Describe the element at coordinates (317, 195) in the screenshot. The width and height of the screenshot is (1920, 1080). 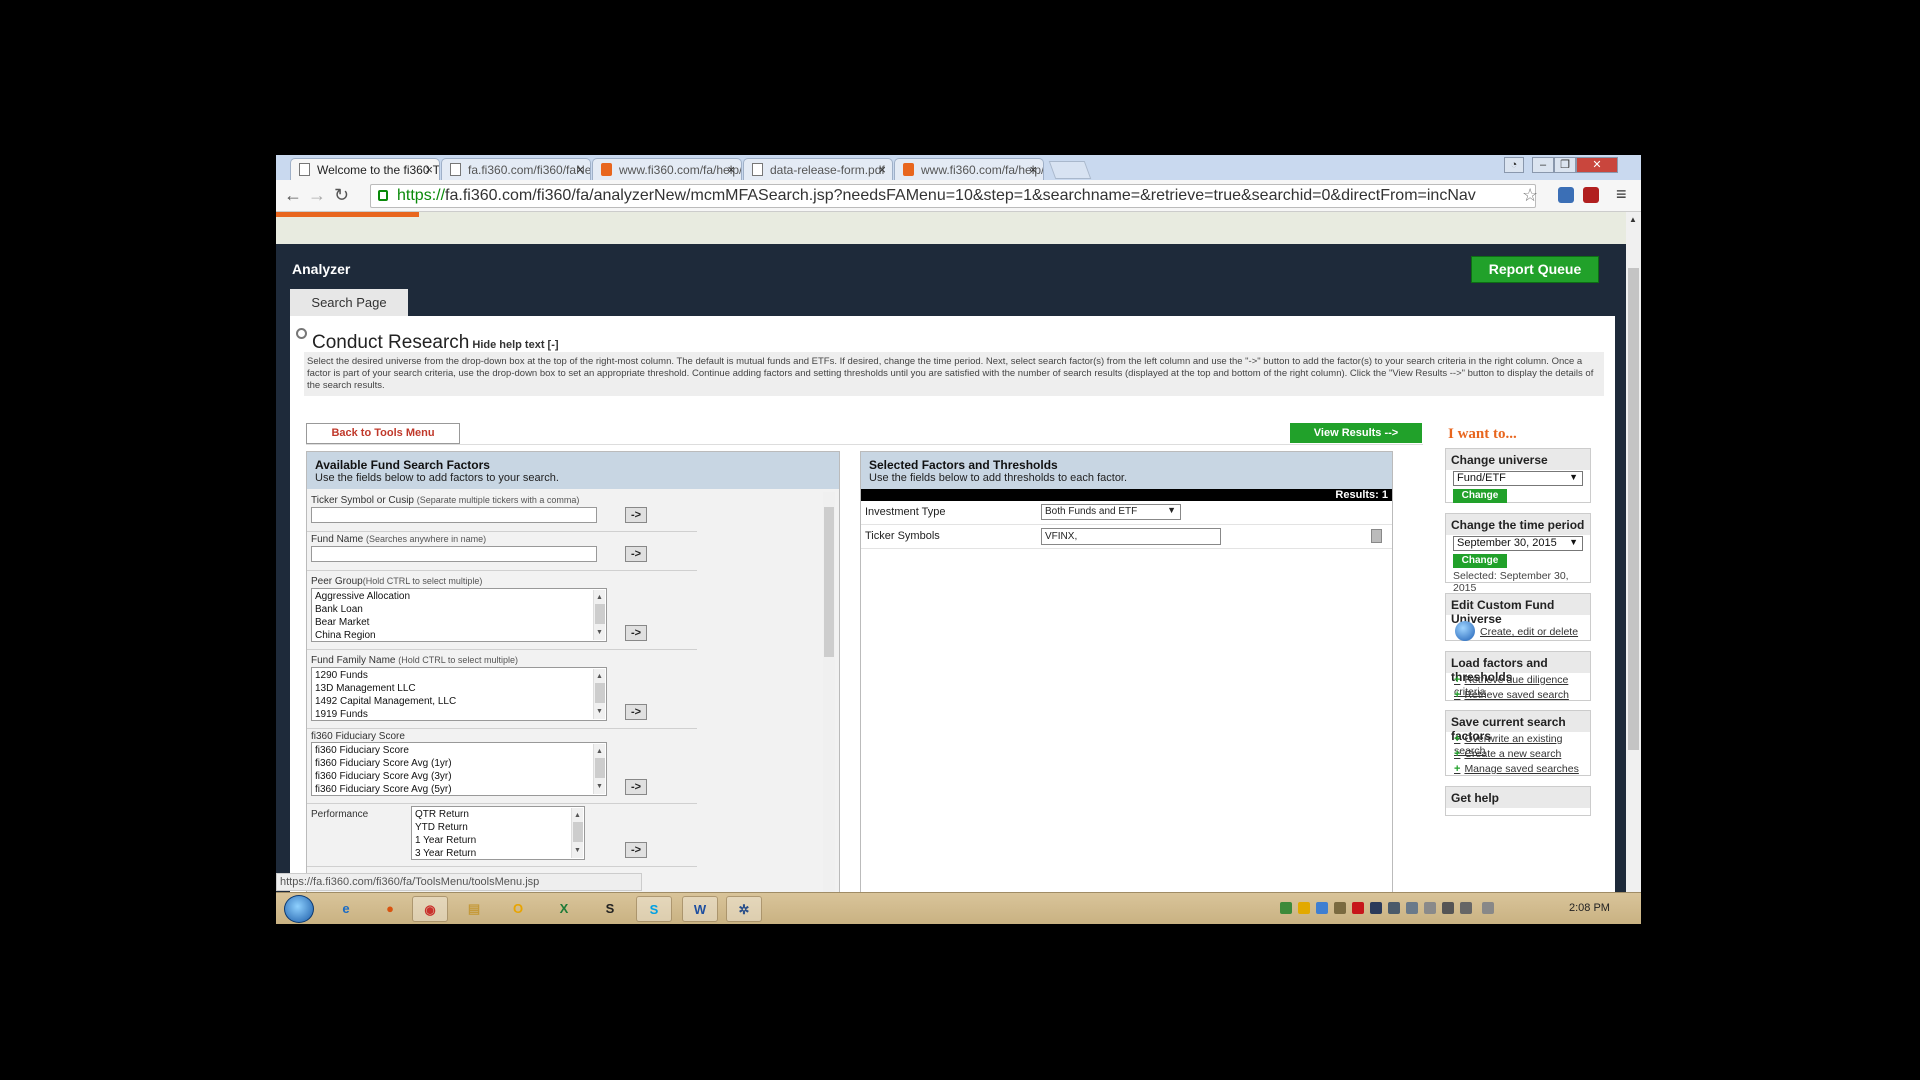
I see `forward-icon: →` at that location.